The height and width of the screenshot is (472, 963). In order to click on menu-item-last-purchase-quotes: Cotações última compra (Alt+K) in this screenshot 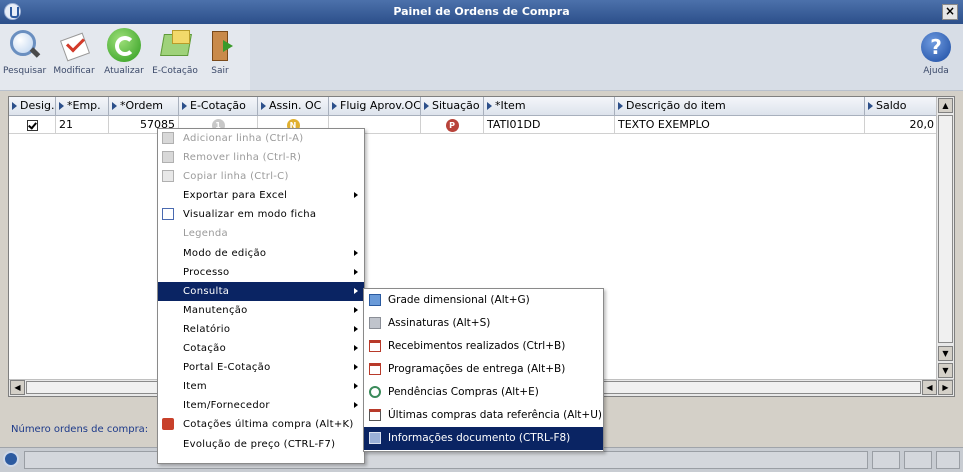, I will do `click(261, 424)`.